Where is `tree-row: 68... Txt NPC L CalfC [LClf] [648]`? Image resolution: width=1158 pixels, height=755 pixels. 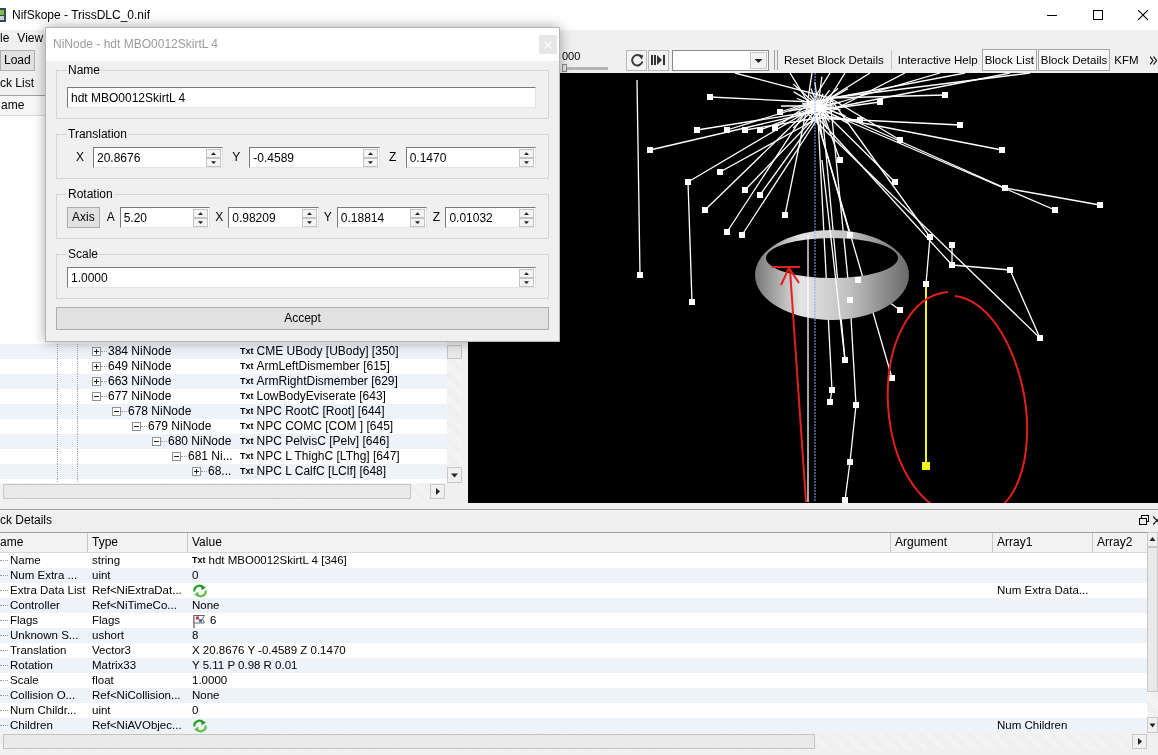 tree-row: 68... Txt NPC L CalfC [LClf] [648] is located at coordinates (223, 471).